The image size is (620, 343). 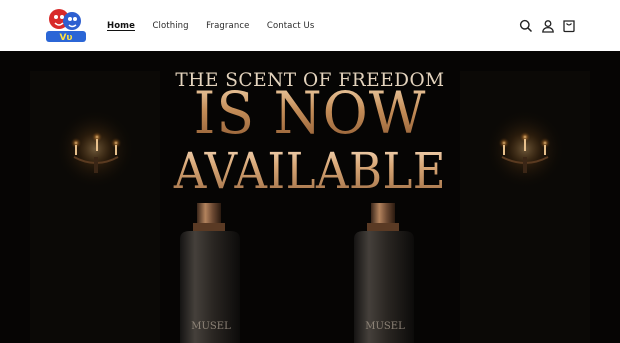 I want to click on svg-text: Vυ, so click(x=65, y=38).